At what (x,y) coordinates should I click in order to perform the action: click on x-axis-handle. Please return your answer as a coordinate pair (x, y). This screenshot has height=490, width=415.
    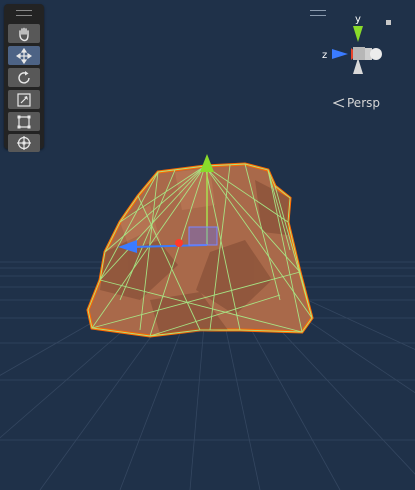
    Looking at the image, I should click on (179, 243).